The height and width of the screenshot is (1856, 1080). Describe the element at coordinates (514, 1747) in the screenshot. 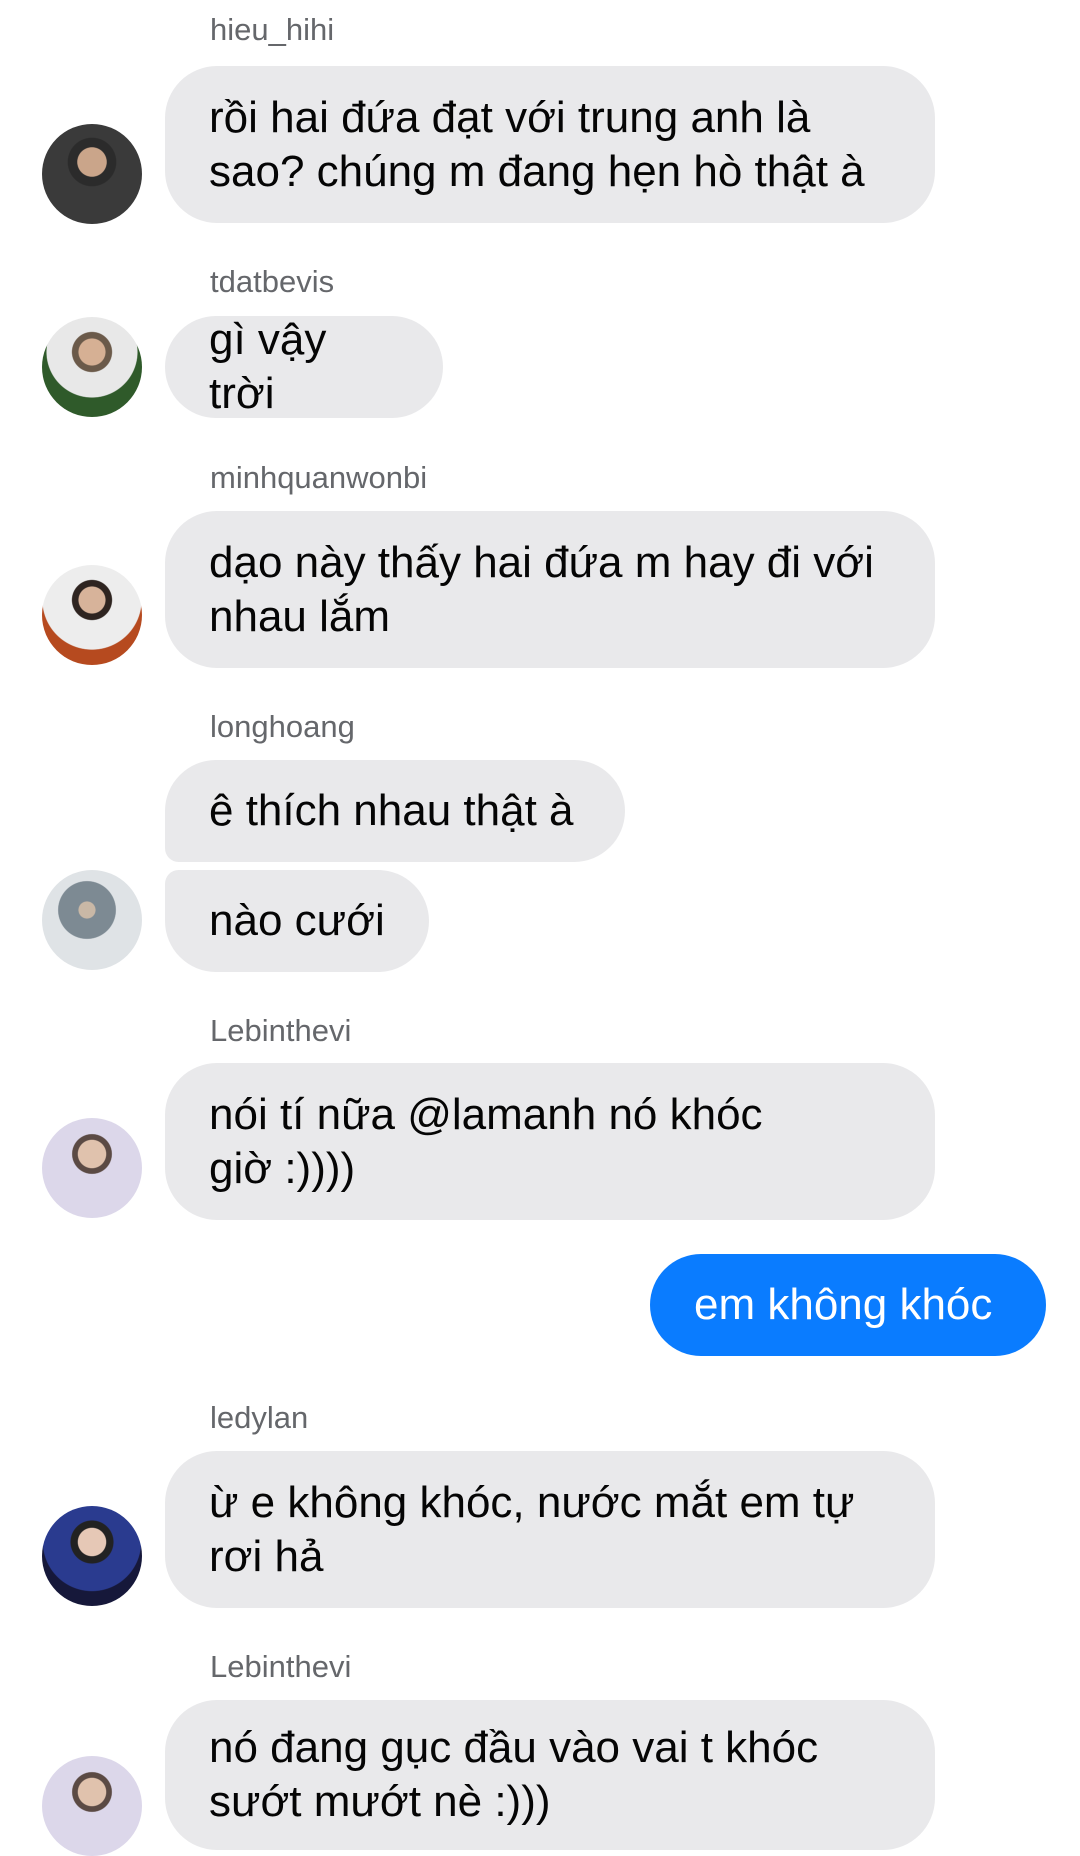

I see `message-line: nó đang gục đầu vào vai t khóc` at that location.